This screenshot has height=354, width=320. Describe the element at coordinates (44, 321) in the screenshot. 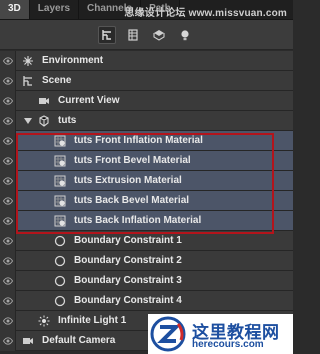

I see `light-icon` at that location.